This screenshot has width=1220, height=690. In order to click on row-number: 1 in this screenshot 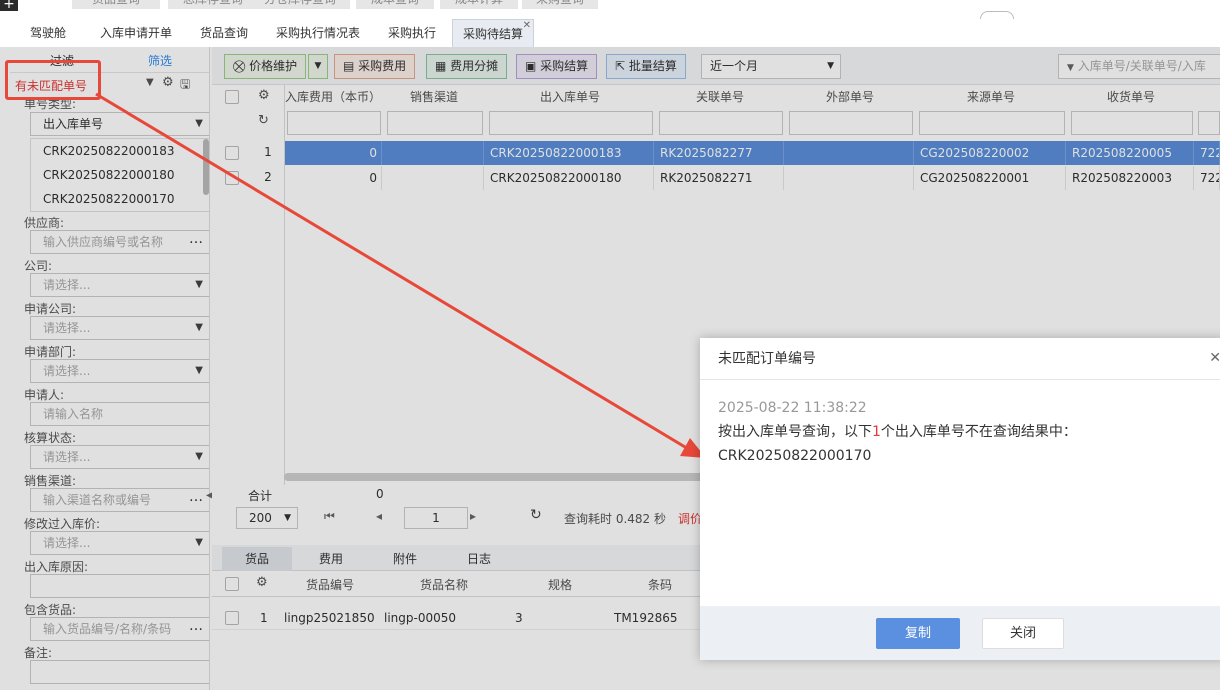, I will do `click(268, 152)`.